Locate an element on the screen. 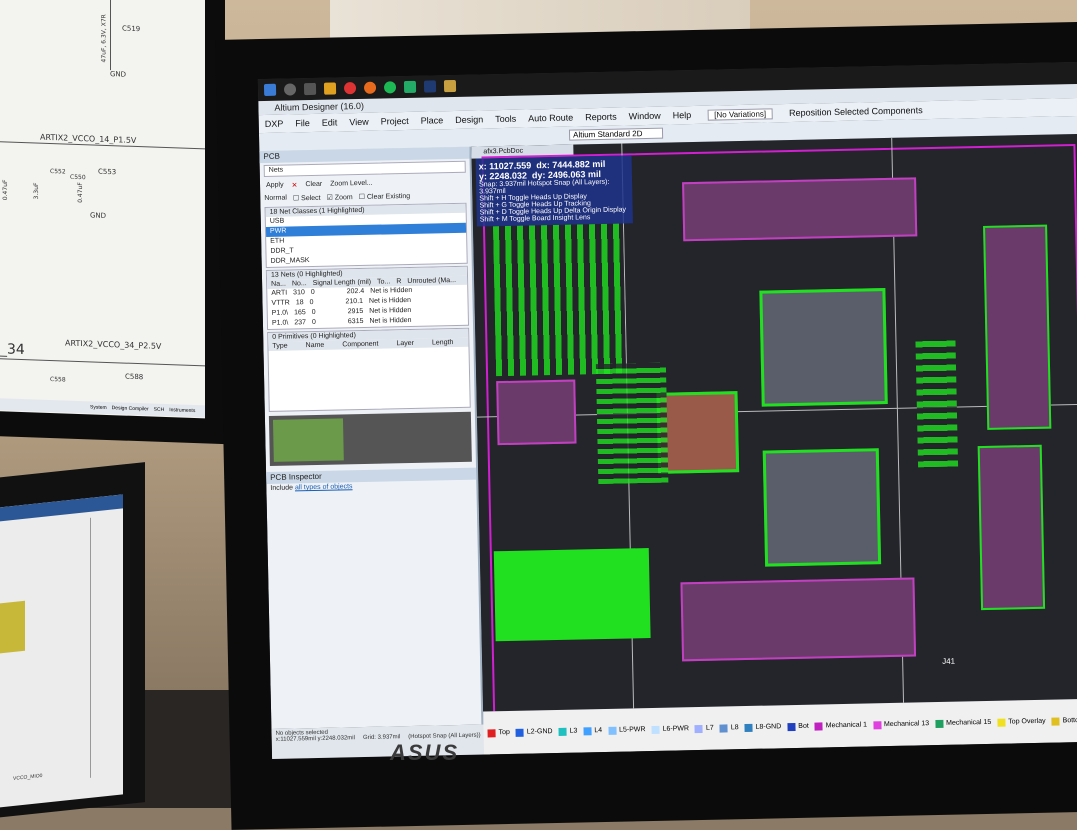 The image size is (1077, 830). tab-design-compiler: Design Compiler is located at coordinates (130, 408).